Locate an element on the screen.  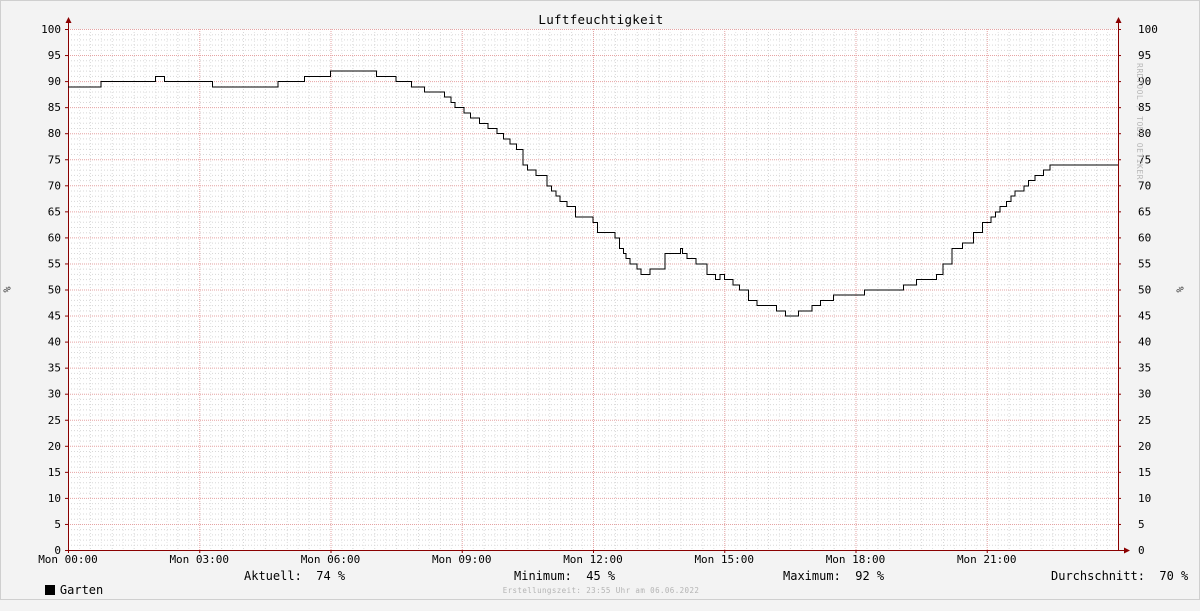
stat-current: Aktuell: 74 % is located at coordinates (294, 576).